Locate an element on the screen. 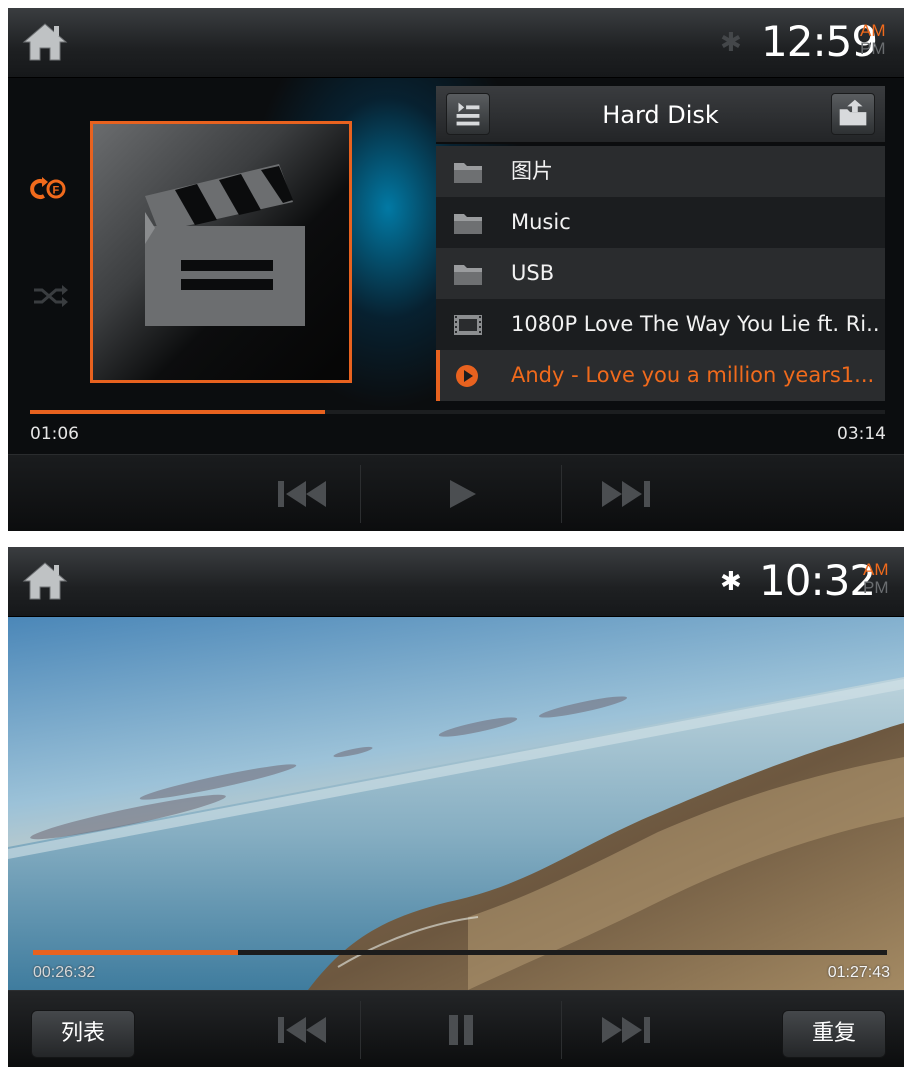 The width and height of the screenshot is (904, 1075). list-item-label: USB is located at coordinates (533, 273).